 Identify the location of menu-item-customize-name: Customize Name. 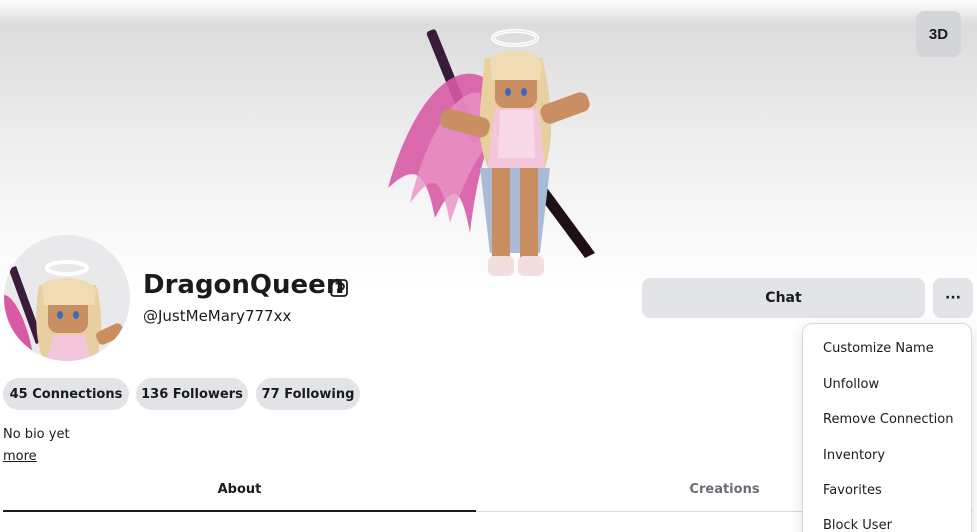
(878, 348).